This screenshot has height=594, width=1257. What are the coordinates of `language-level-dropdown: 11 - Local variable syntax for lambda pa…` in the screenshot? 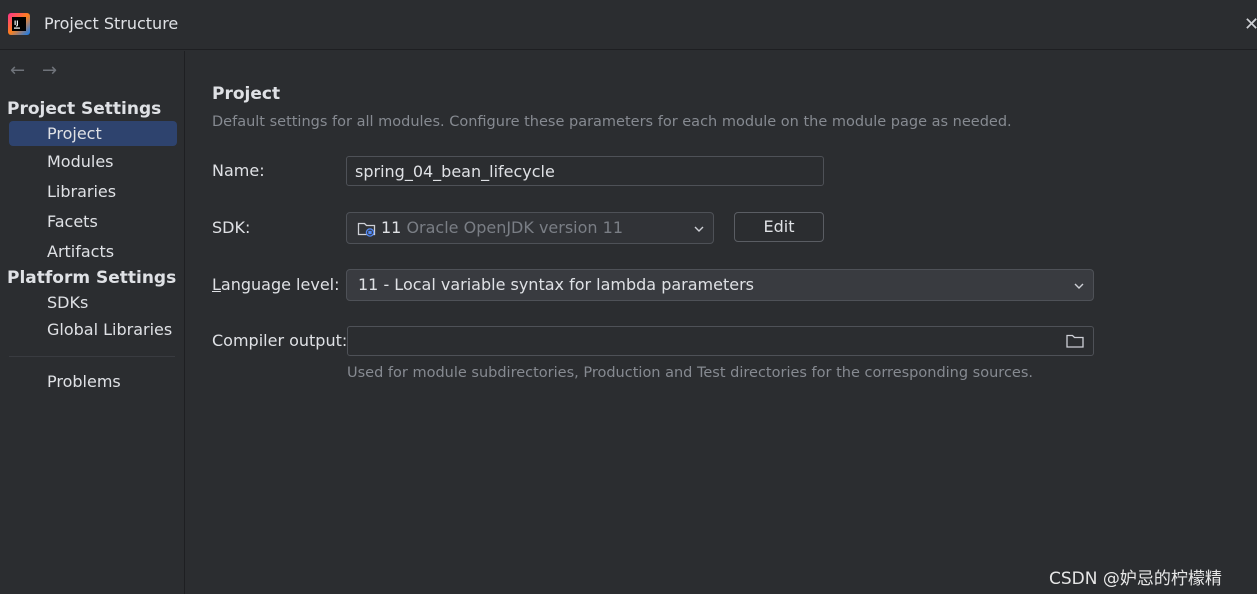 It's located at (720, 285).